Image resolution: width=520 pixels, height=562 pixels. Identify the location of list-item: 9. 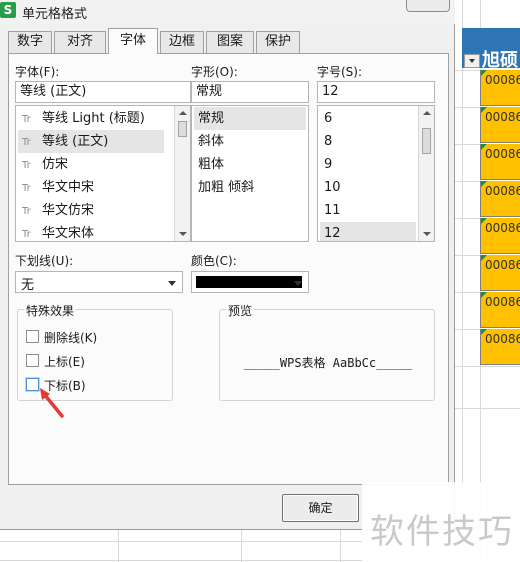
(368, 164).